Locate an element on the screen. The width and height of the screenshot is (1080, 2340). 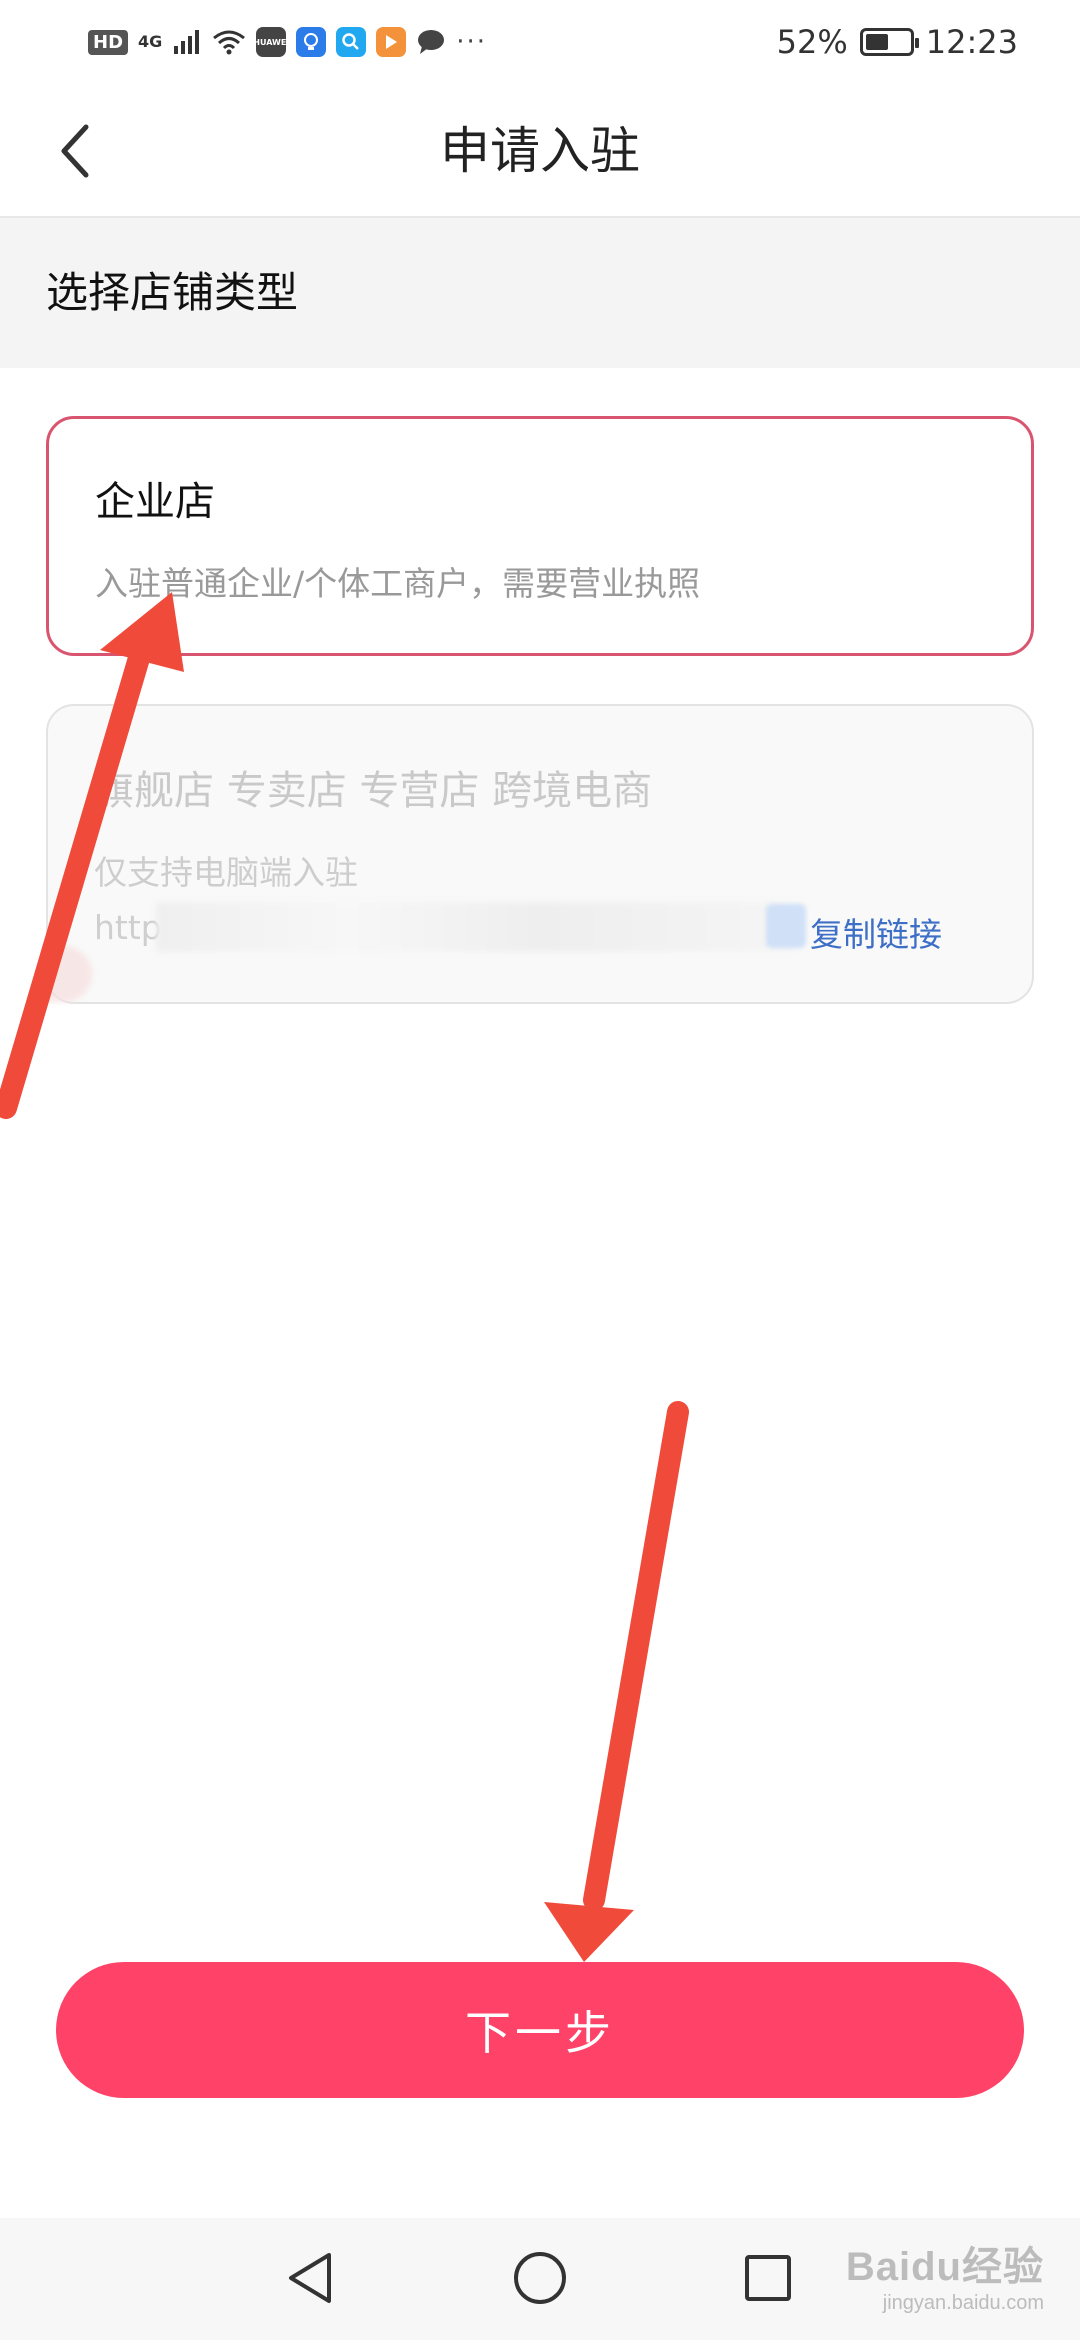
nav-home-button is located at coordinates (540, 2278).